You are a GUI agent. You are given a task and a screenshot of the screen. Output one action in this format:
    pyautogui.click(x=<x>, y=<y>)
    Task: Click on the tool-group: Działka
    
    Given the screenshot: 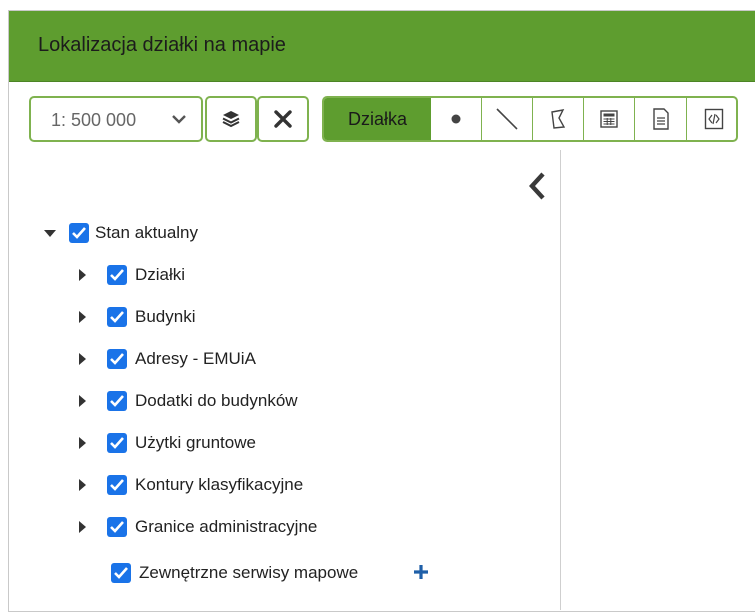 What is the action you would take?
    pyautogui.click(x=530, y=119)
    